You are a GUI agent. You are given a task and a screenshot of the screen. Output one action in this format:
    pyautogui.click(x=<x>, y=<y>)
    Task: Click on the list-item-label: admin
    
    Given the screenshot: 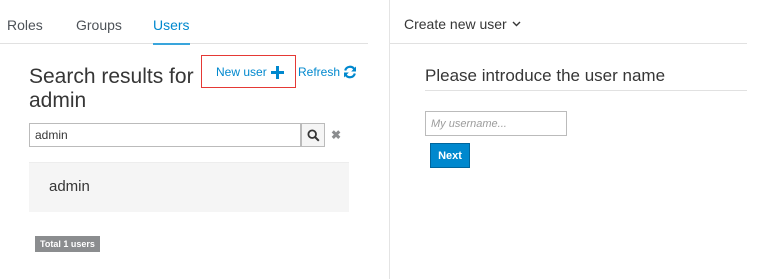 What is the action you would take?
    pyautogui.click(x=69, y=186)
    